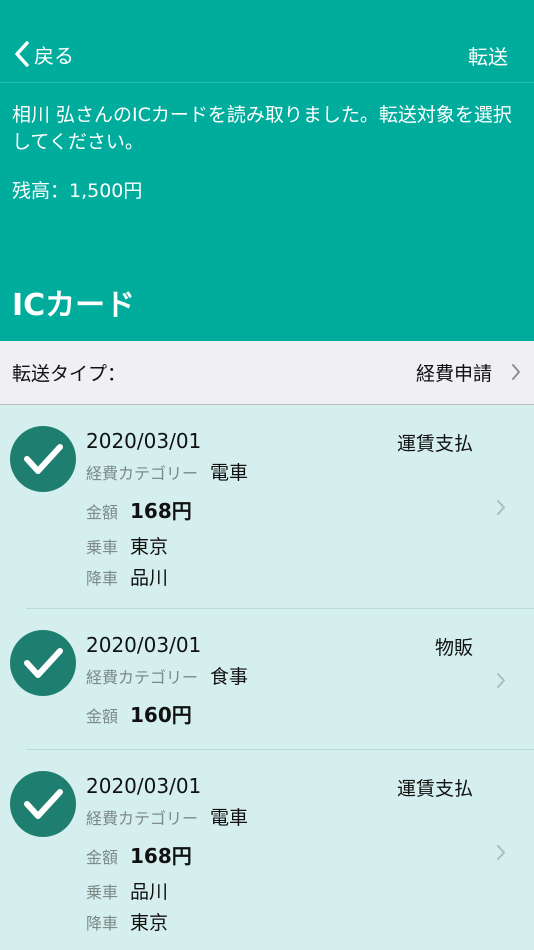 This screenshot has width=534, height=950. What do you see at coordinates (453, 648) in the screenshot?
I see `transaction-kind: 物販` at bounding box center [453, 648].